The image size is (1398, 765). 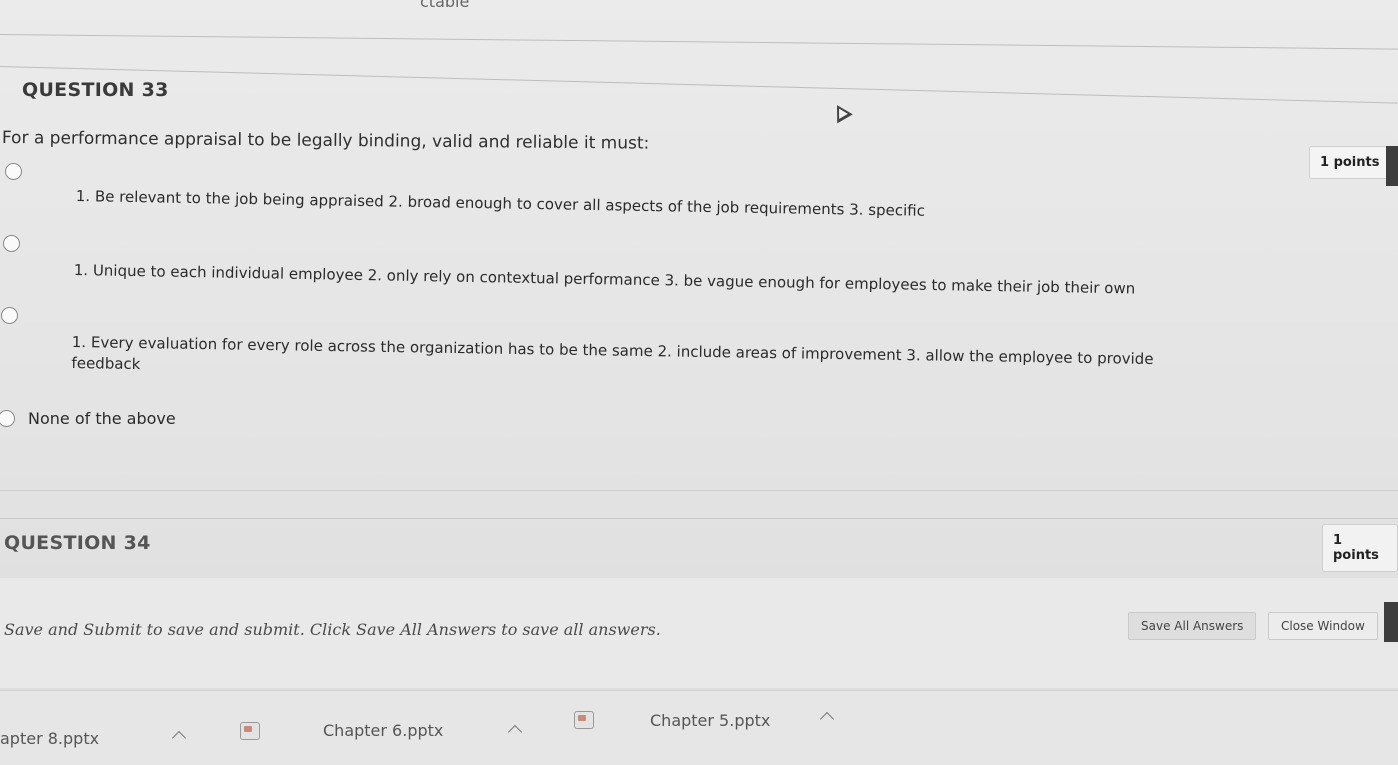 What do you see at coordinates (95, 90) in the screenshot?
I see `question-33-header: QUESTION 33` at bounding box center [95, 90].